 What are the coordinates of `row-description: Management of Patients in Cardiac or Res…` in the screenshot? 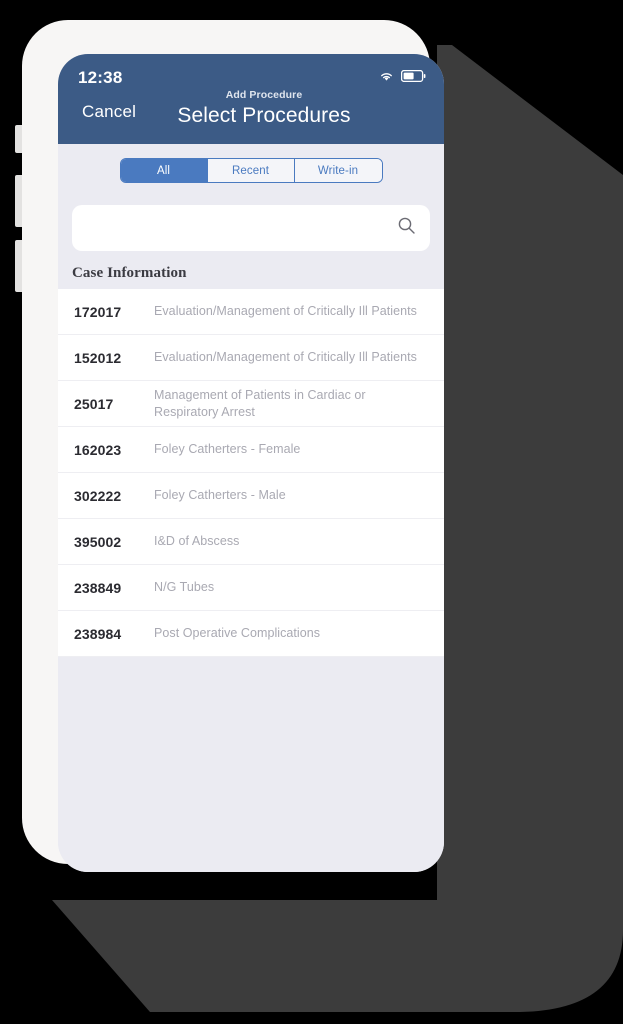 It's located at (260, 403).